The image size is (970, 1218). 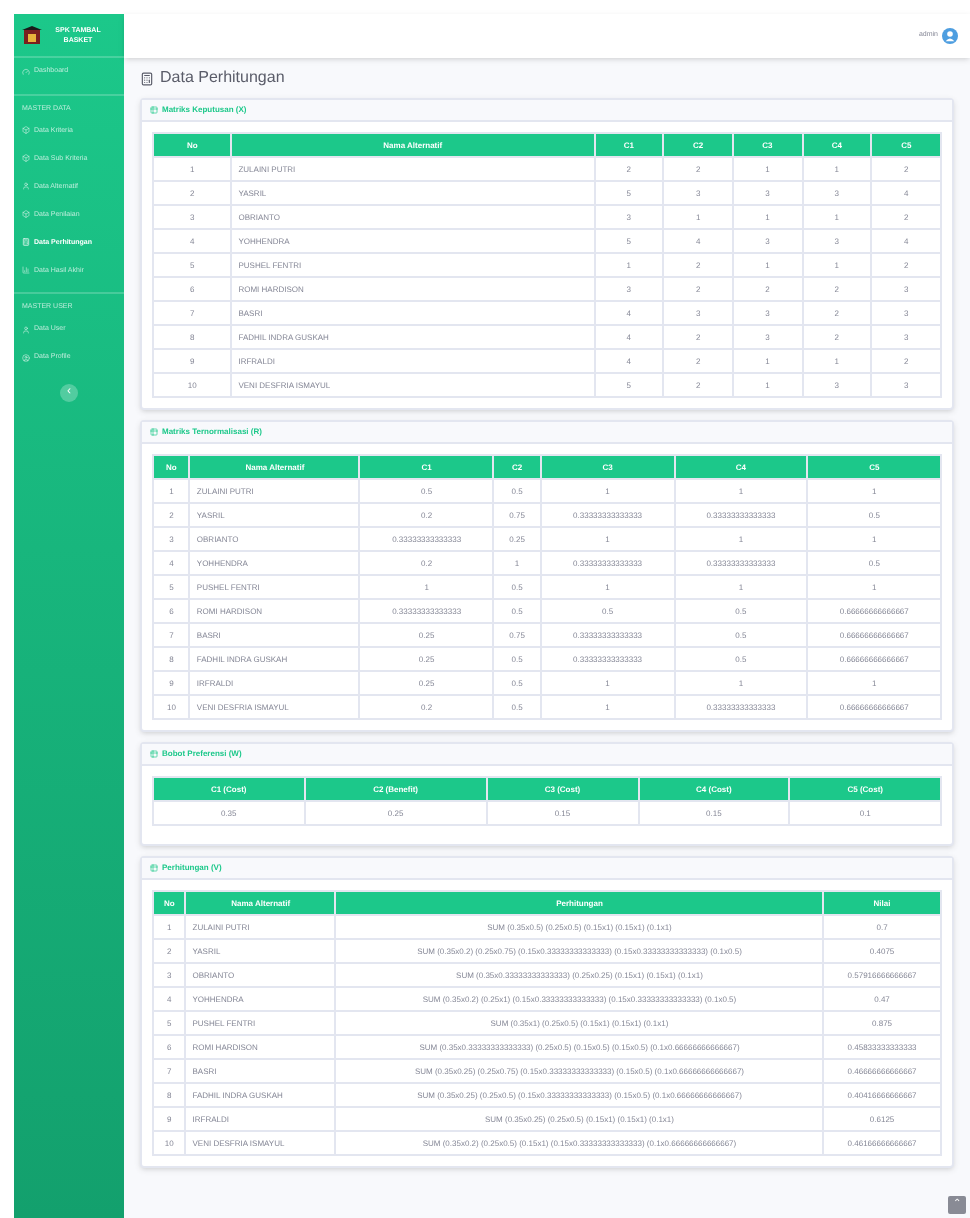 I want to click on logo-icon, so click(x=32, y=35).